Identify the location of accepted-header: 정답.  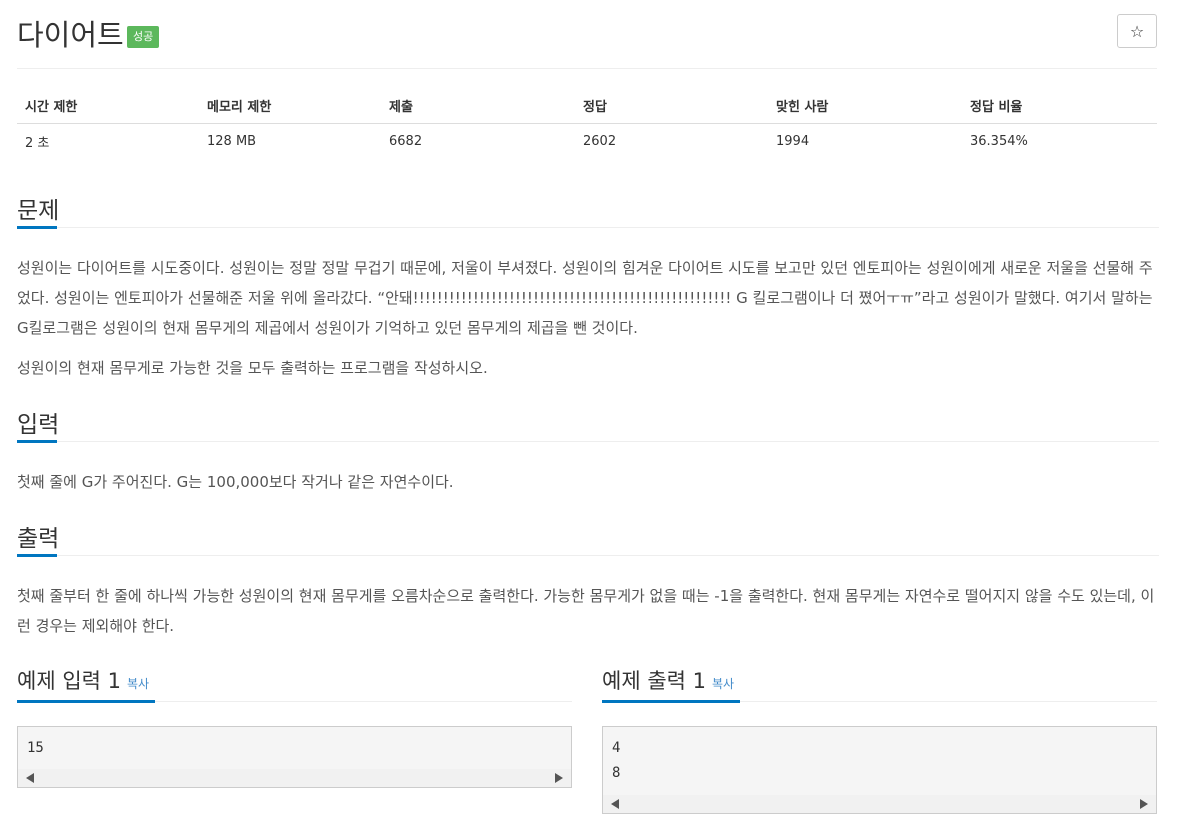
(671, 106).